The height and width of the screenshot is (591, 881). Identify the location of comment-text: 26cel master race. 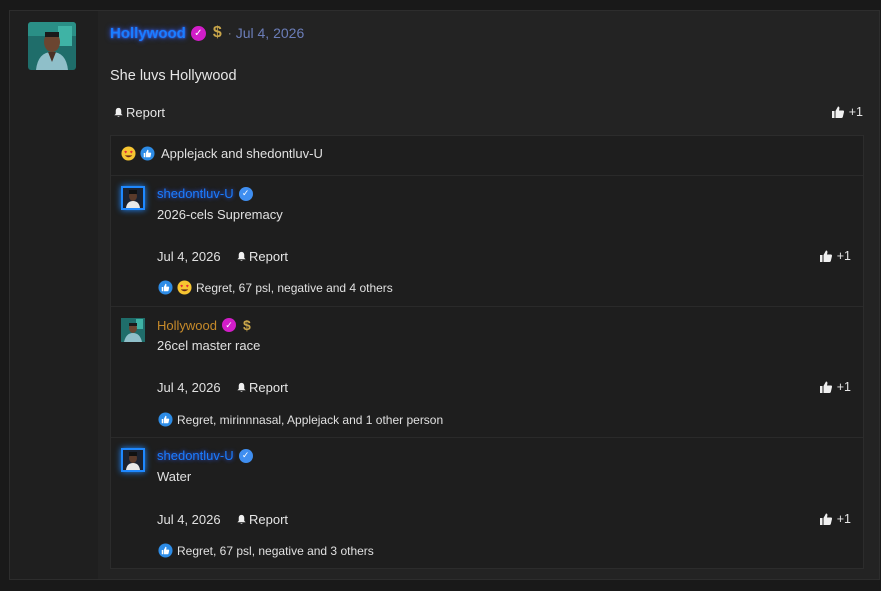
(209, 345).